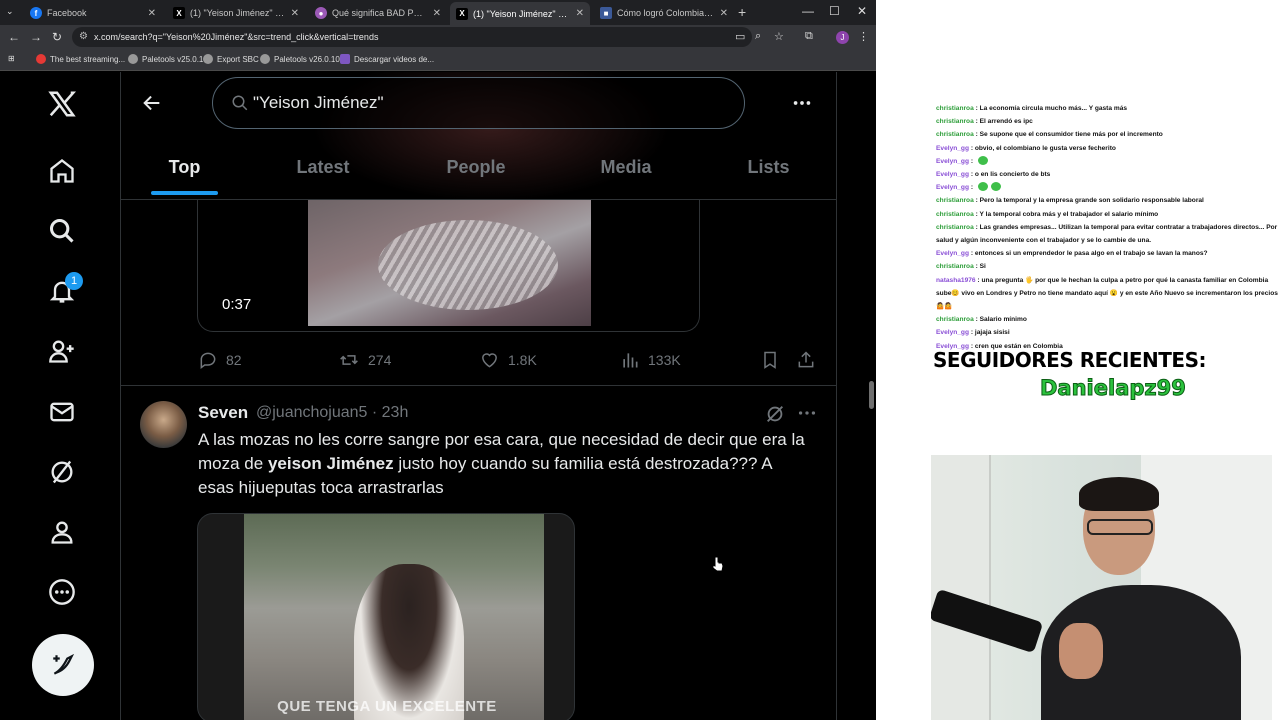  Describe the element at coordinates (768, 167) in the screenshot. I see `tab-lists: Lists` at that location.